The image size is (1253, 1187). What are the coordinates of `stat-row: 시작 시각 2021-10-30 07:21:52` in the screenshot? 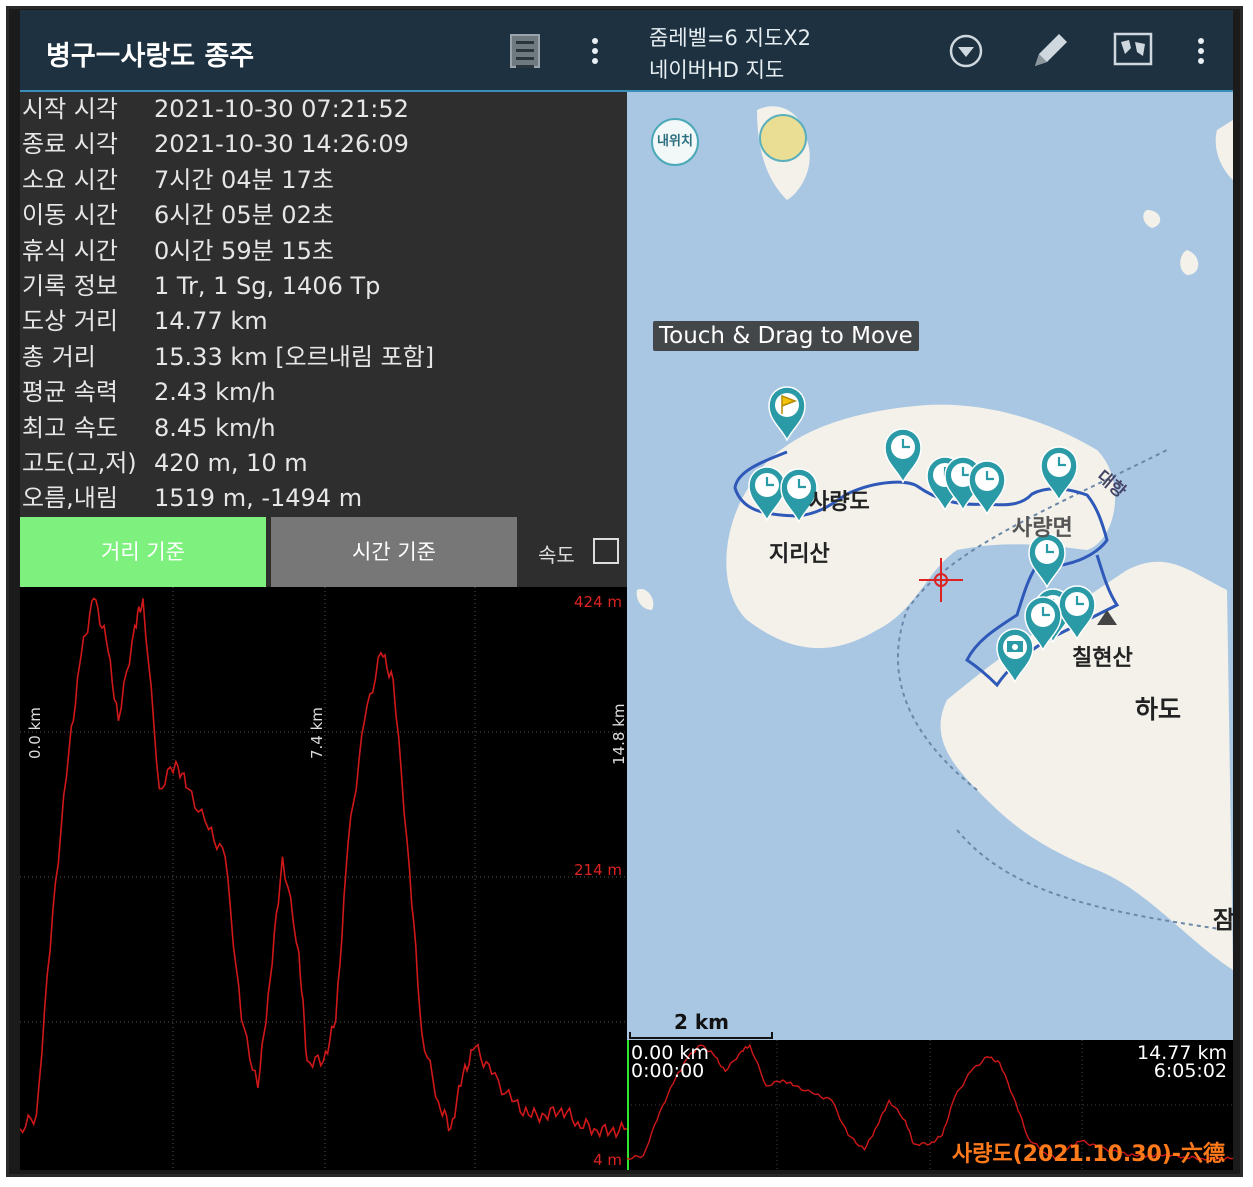 It's located at (323, 109).